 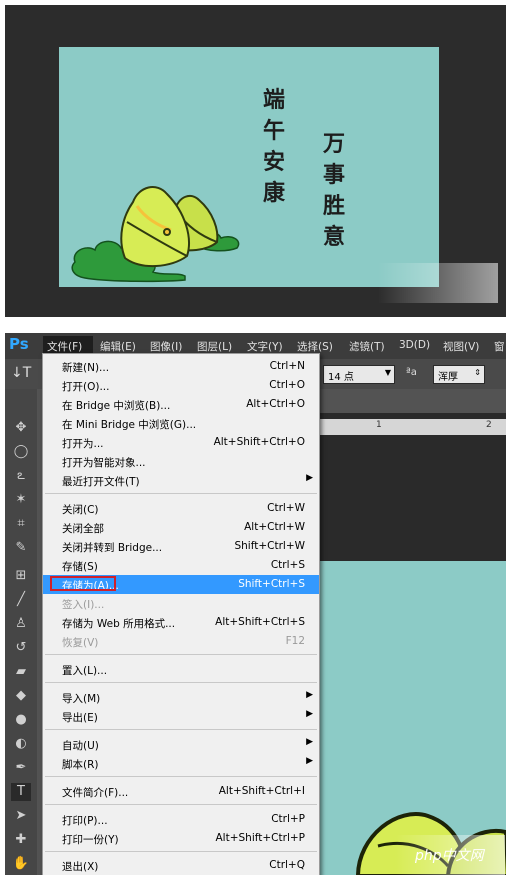 What do you see at coordinates (80, 643) in the screenshot?
I see `menu-item-label: 恢复(V)` at bounding box center [80, 643].